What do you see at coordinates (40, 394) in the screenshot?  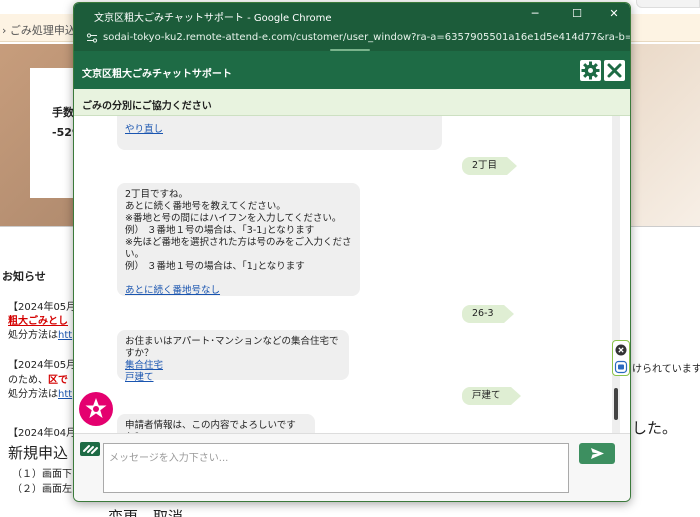 I see `bg-notice2-method: 処分方法はhtt` at bounding box center [40, 394].